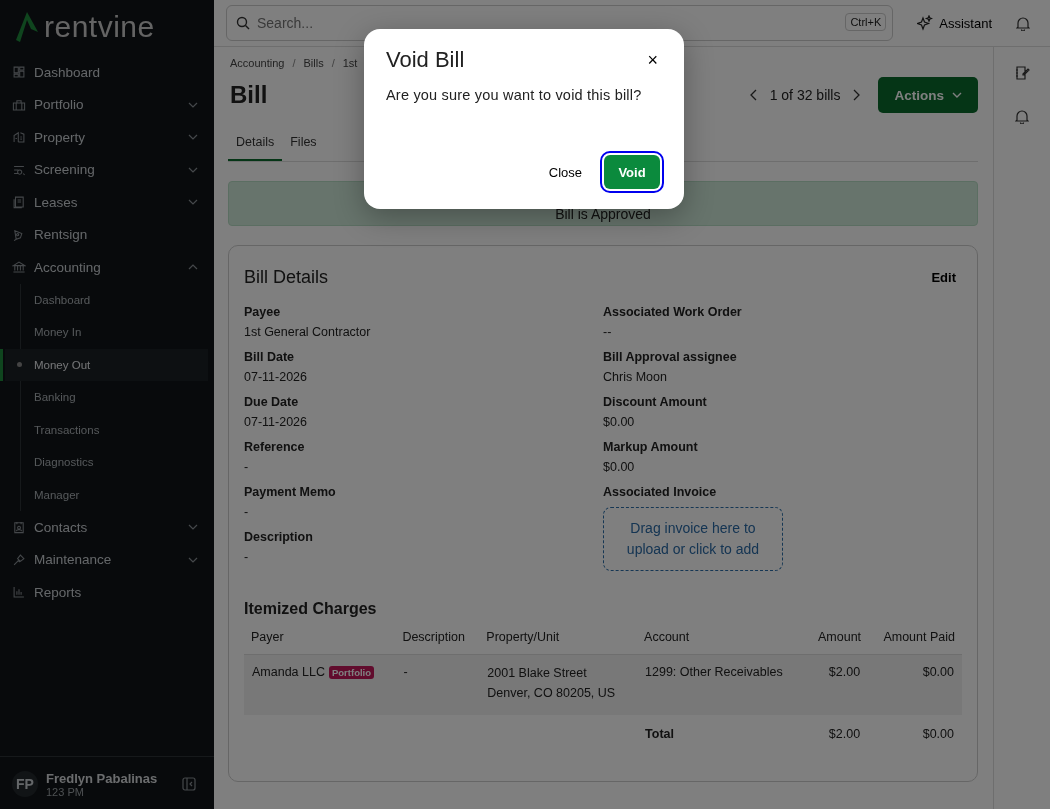 This screenshot has width=1050, height=809. What do you see at coordinates (954, 23) in the screenshot?
I see `assistant-button: Assistant` at bounding box center [954, 23].